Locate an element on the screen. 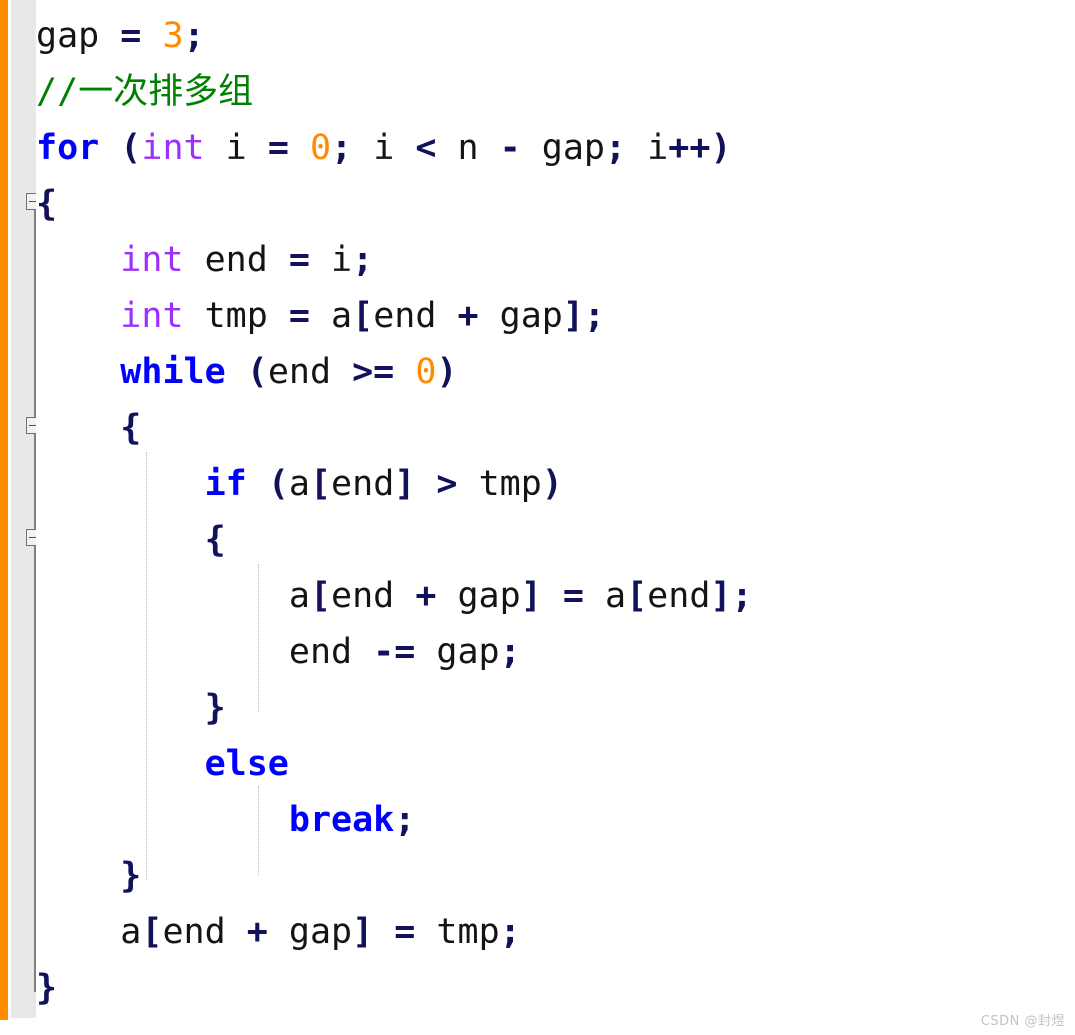 This screenshot has height=1035, width=1075. code-line: a[end + gap] = a[end]; is located at coordinates (394, 596).